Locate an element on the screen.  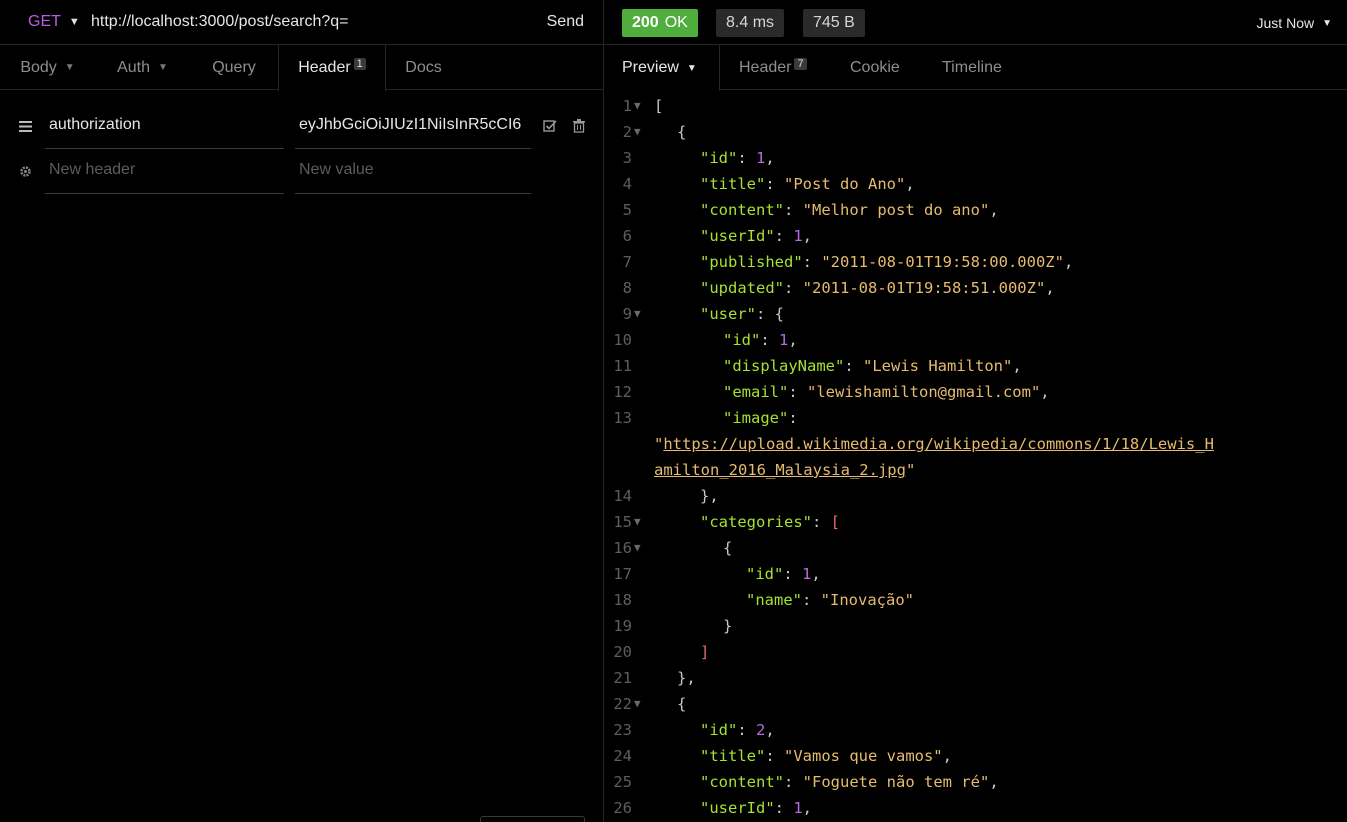
tab-cookie: Cookie is located at coordinates (875, 67).